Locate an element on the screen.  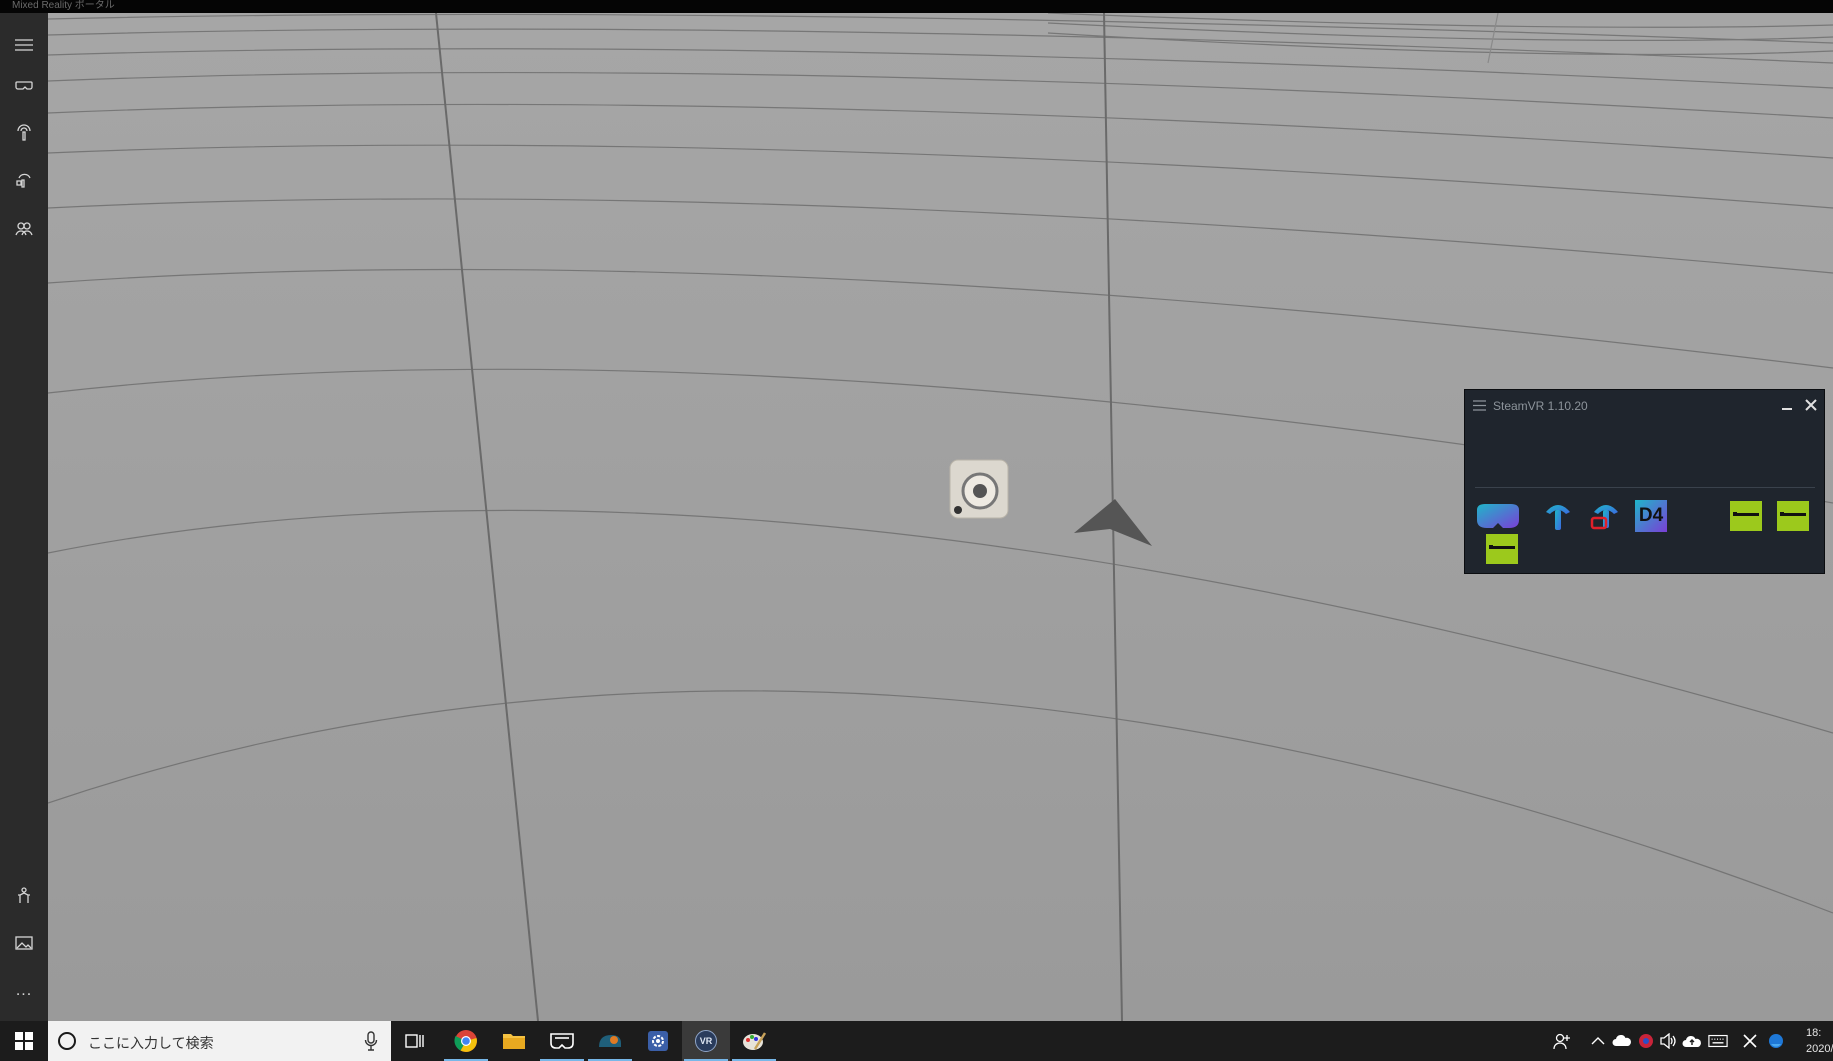
system-clock: 18: 2020/ is located at coordinates (1819, 1041).